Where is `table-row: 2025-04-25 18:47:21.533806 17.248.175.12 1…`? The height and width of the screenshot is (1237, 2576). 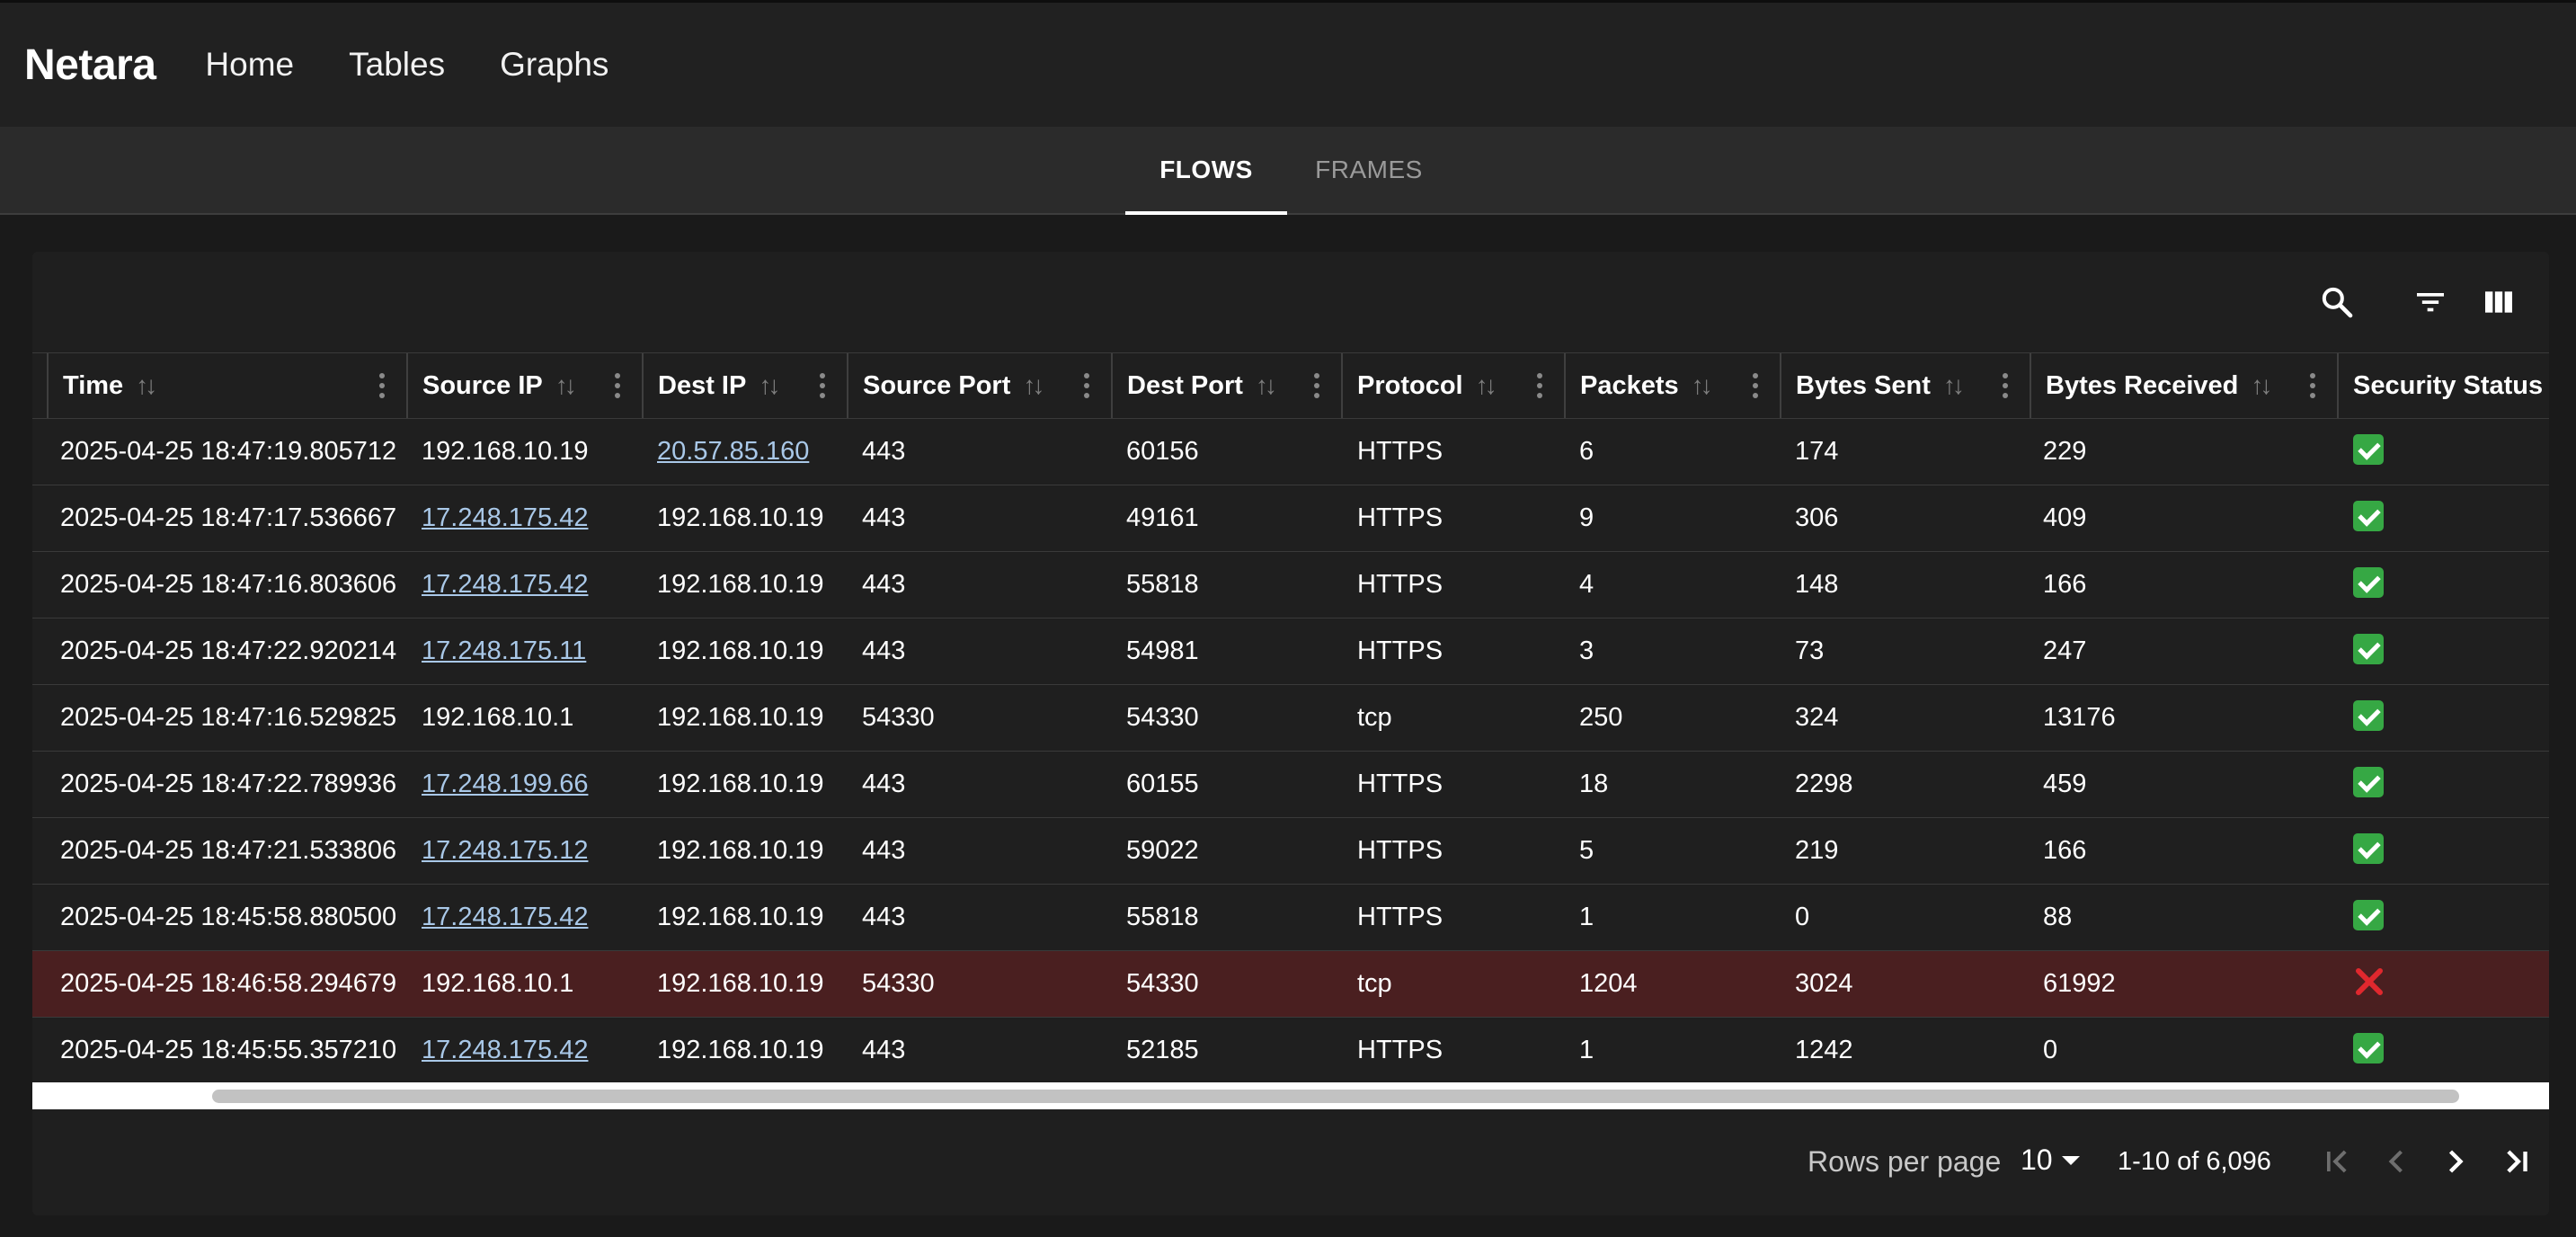 table-row: 2025-04-25 18:47:21.533806 17.248.175.12 1… is located at coordinates (1290, 851).